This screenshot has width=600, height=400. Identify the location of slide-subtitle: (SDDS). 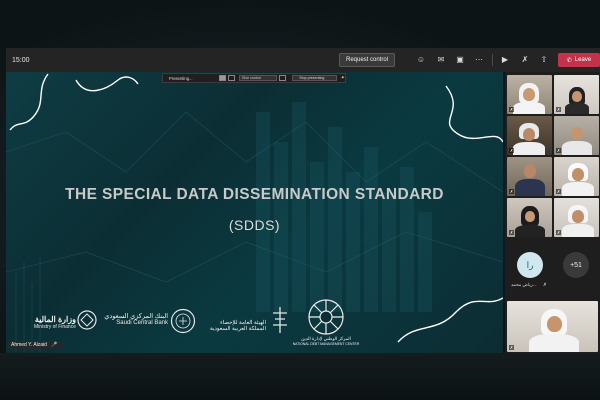
(254, 225).